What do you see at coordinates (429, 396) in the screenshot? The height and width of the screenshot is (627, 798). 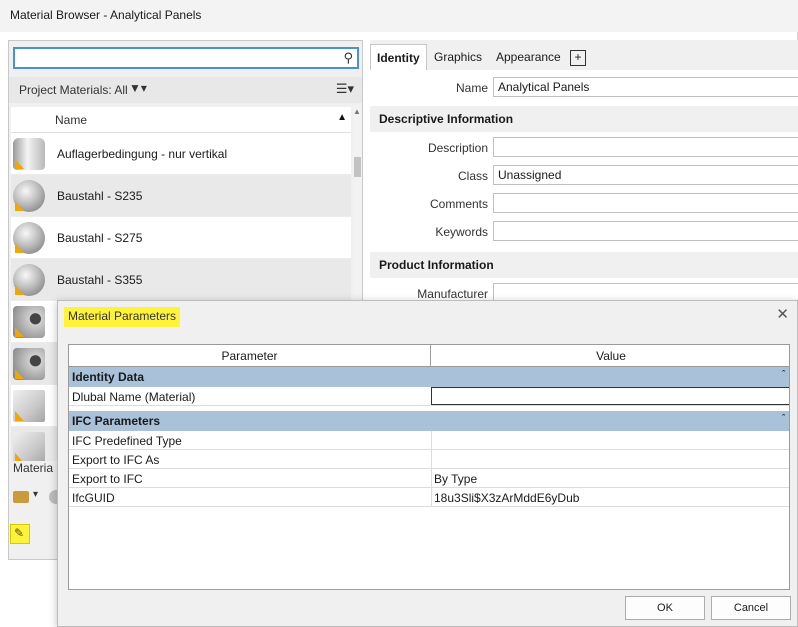 I see `table-row: Dlubal Name (Material)` at bounding box center [429, 396].